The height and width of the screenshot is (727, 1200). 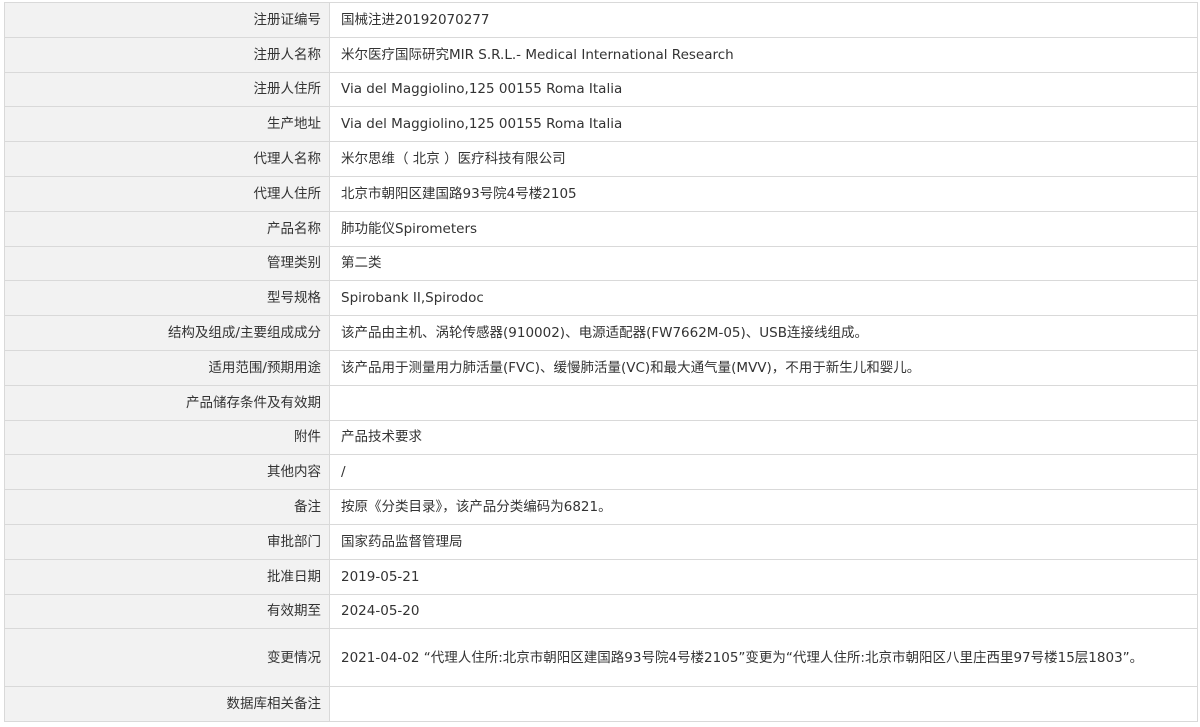 I want to click on table-row: 管理类别 第二类, so click(x=601, y=263).